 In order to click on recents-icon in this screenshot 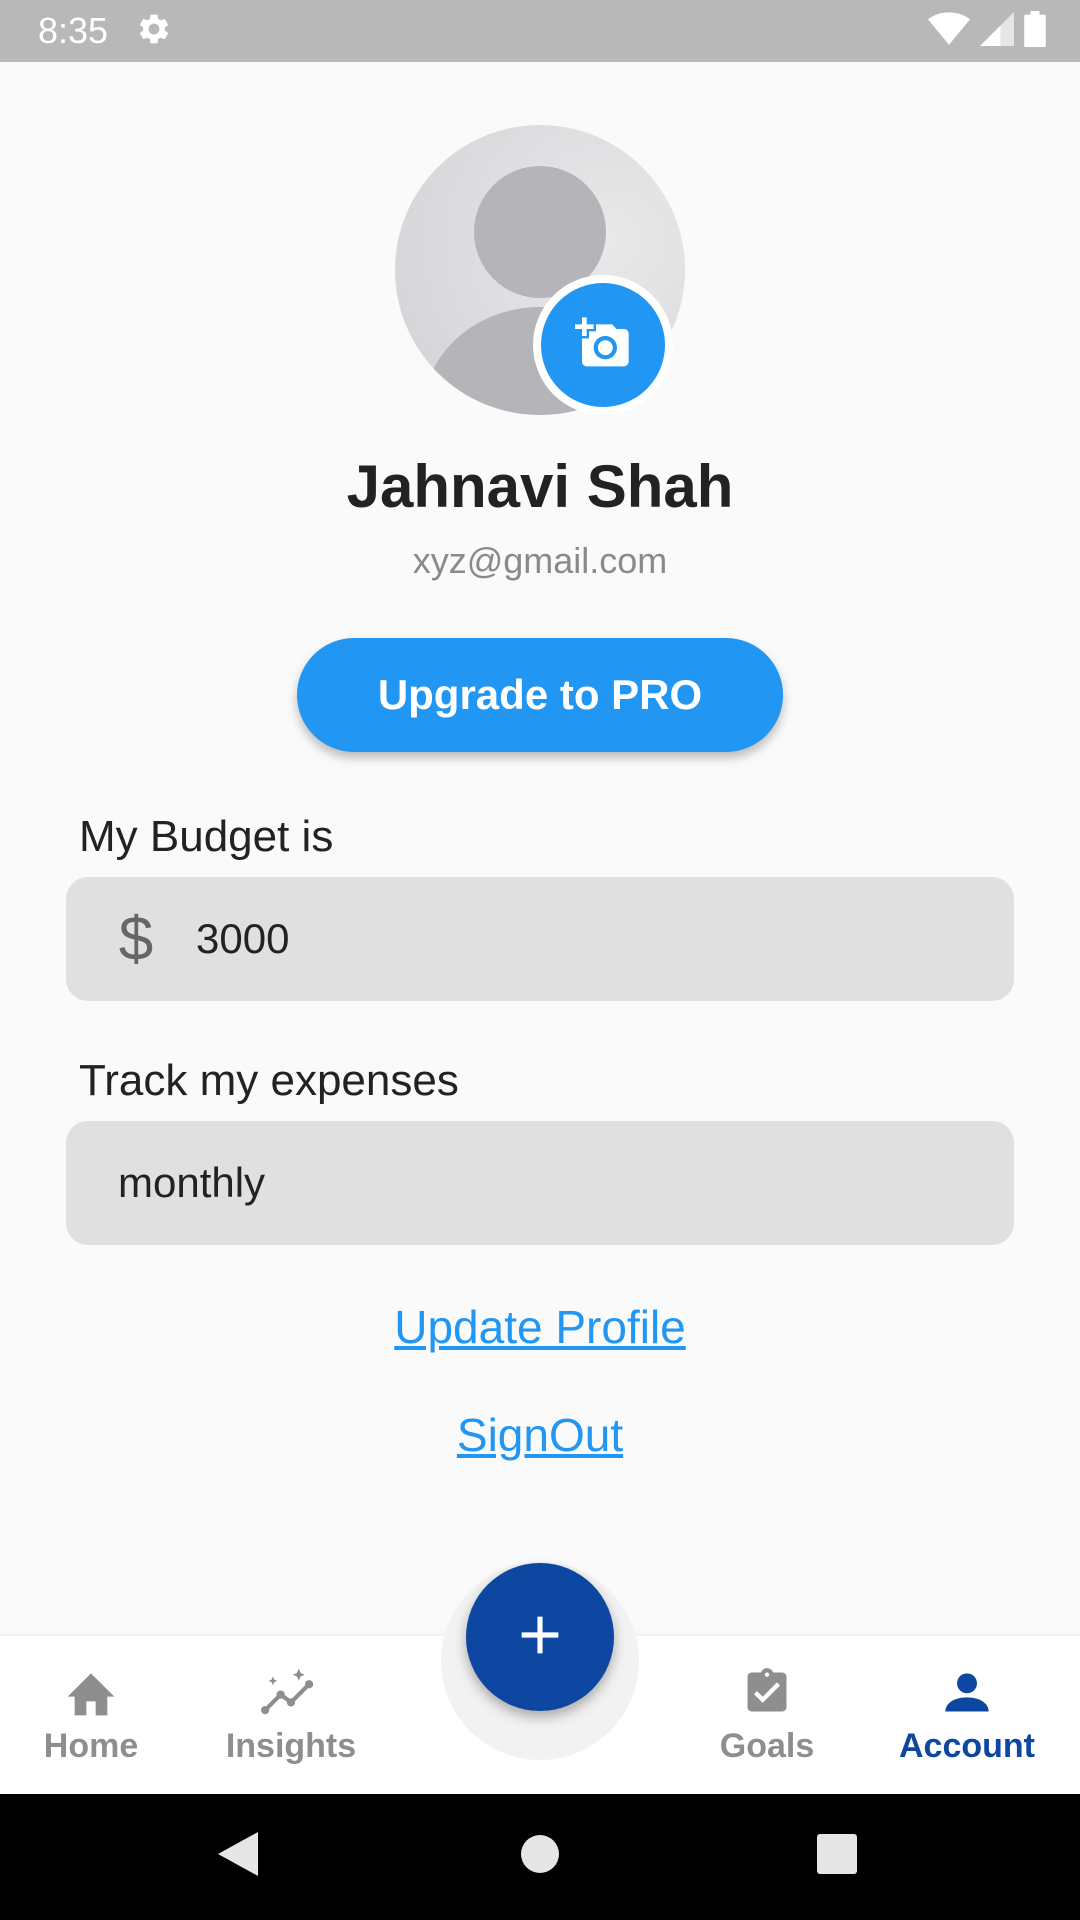, I will do `click(837, 1856)`.